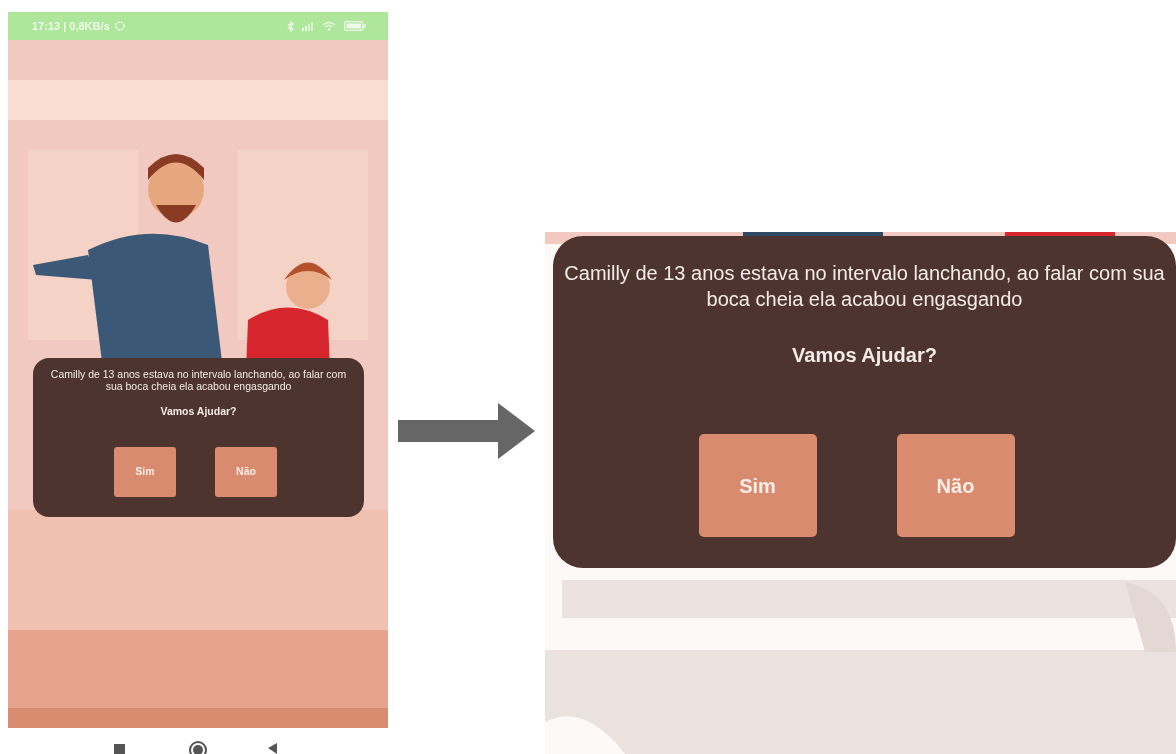  Describe the element at coordinates (71, 26) in the screenshot. I see `status-text: 17:13 | 0,8KB/s` at that location.